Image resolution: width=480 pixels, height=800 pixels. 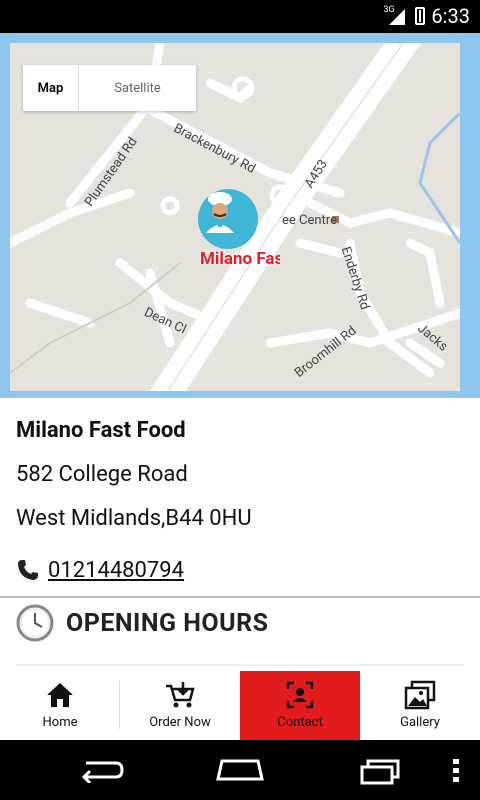 I want to click on opening-hours-header: OPENING HOURS, so click(x=142, y=623).